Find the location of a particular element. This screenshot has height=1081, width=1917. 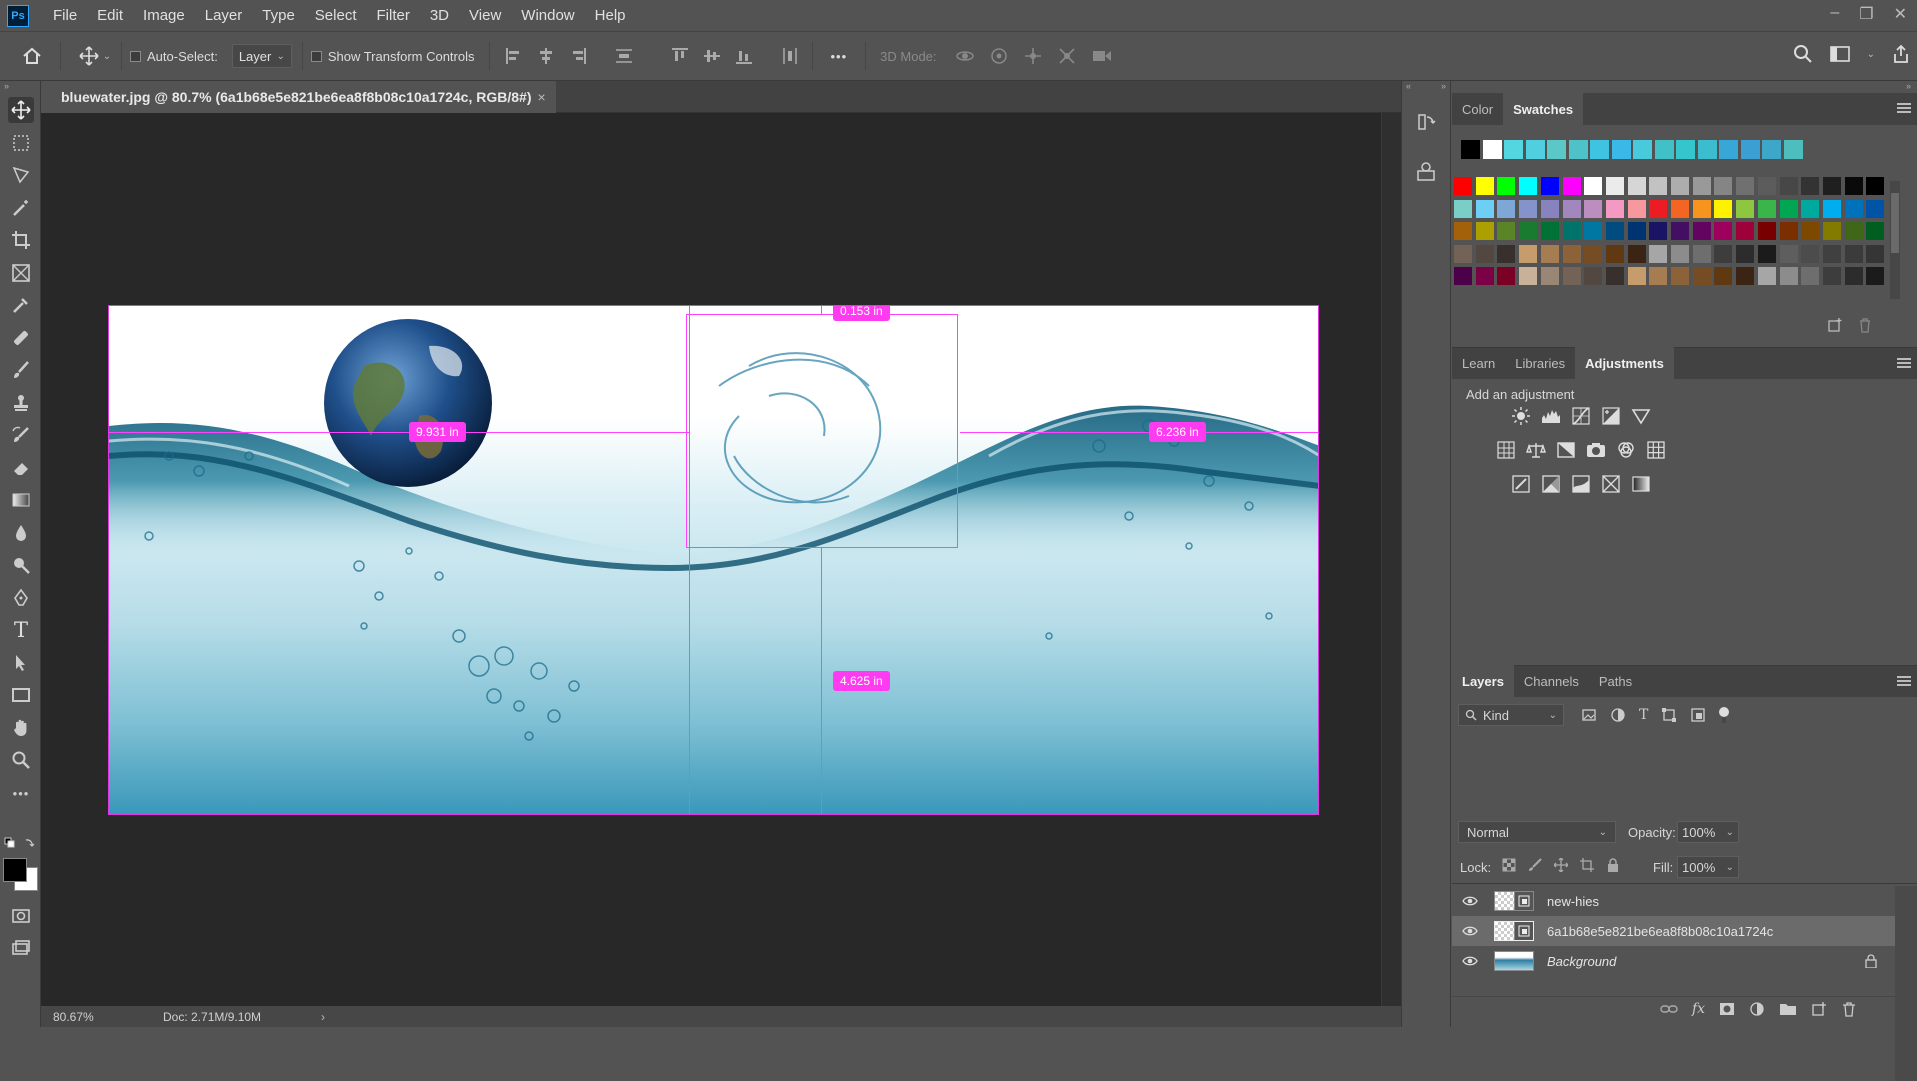

blend-mode-dropdown: Normal ⌄ is located at coordinates (1537, 832).